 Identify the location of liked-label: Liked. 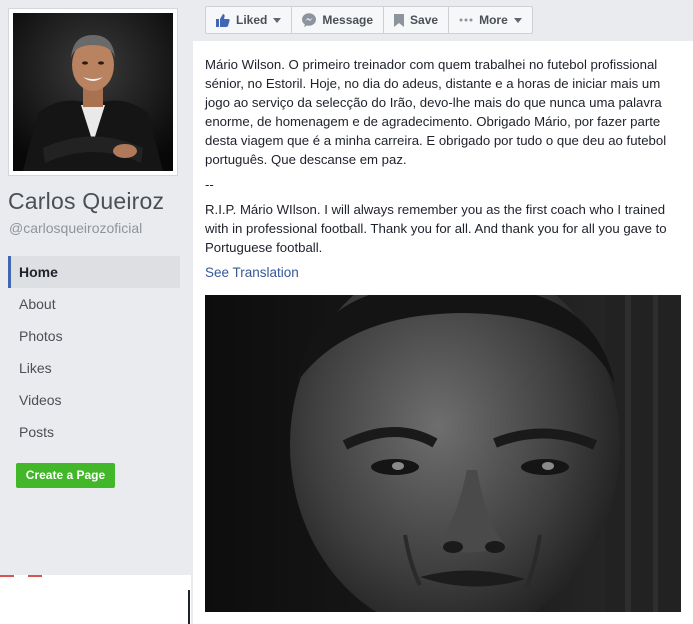
(252, 20).